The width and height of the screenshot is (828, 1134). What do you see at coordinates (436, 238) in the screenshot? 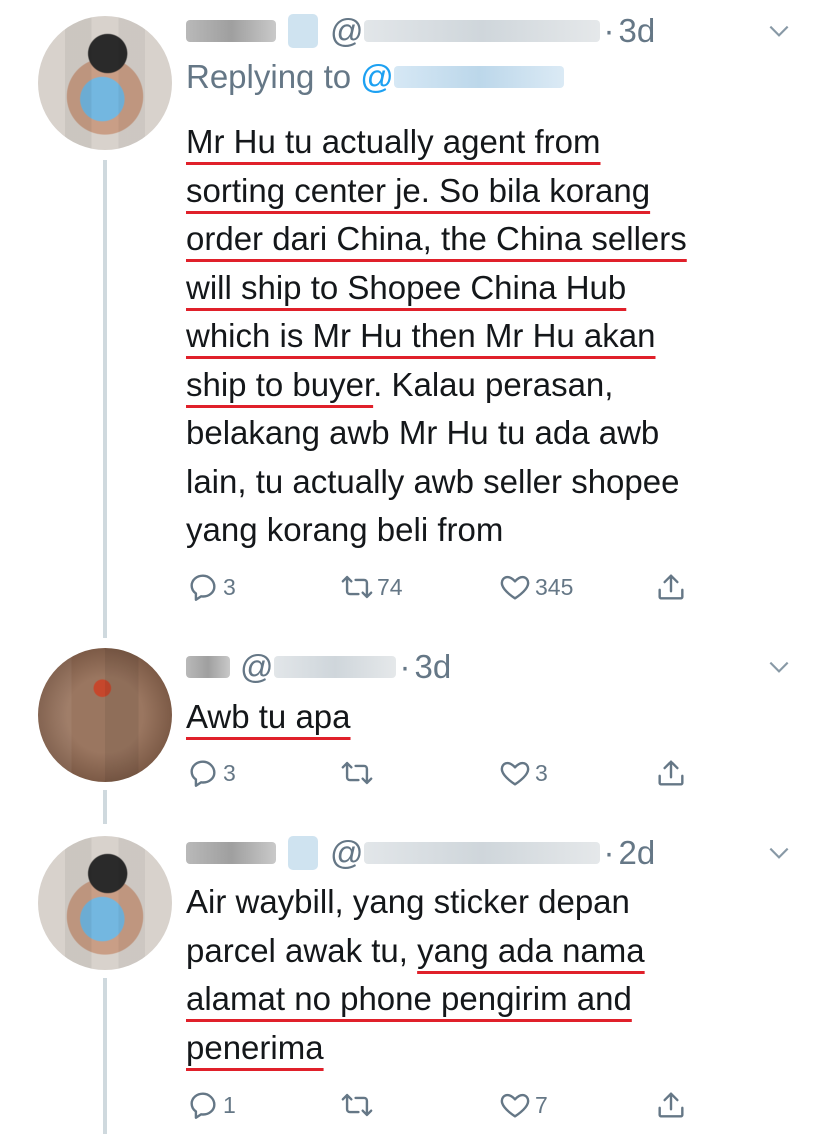
I see `text-segment: order dari China, the China sellers` at bounding box center [436, 238].